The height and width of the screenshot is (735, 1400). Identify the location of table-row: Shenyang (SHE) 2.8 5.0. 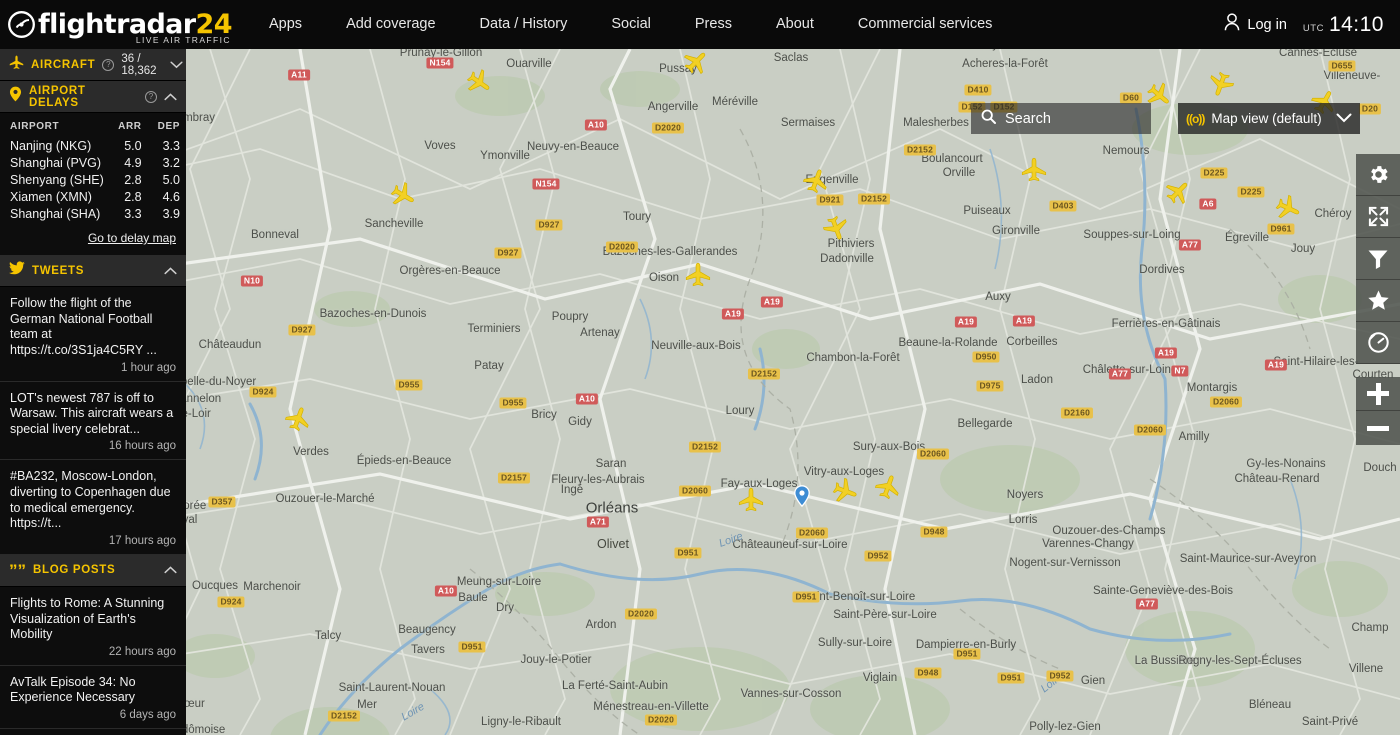
(93, 179).